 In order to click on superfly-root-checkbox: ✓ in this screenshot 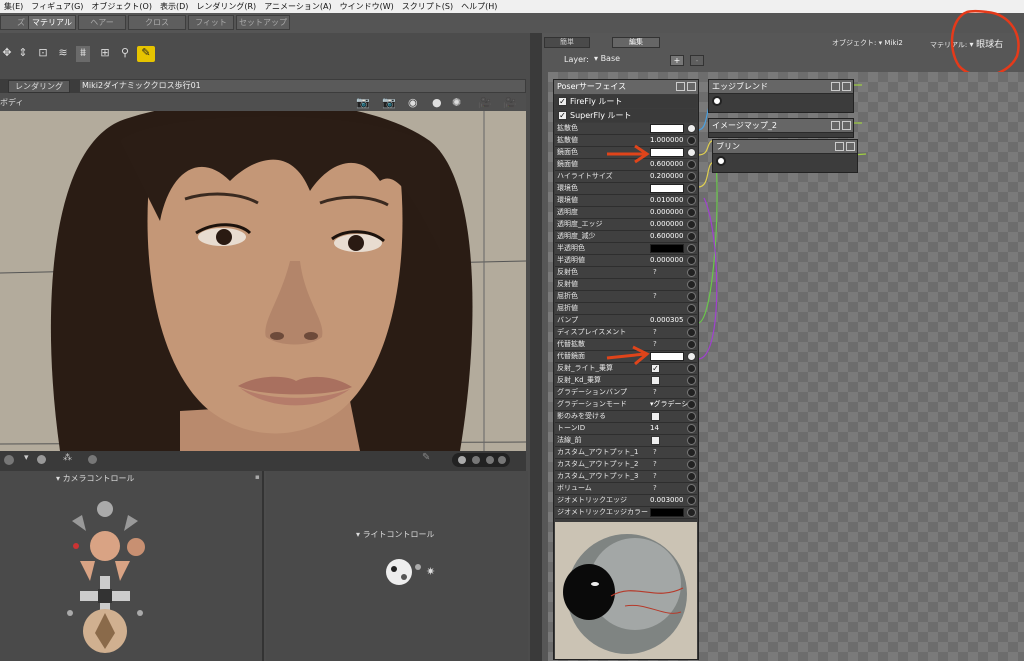, I will do `click(562, 115)`.